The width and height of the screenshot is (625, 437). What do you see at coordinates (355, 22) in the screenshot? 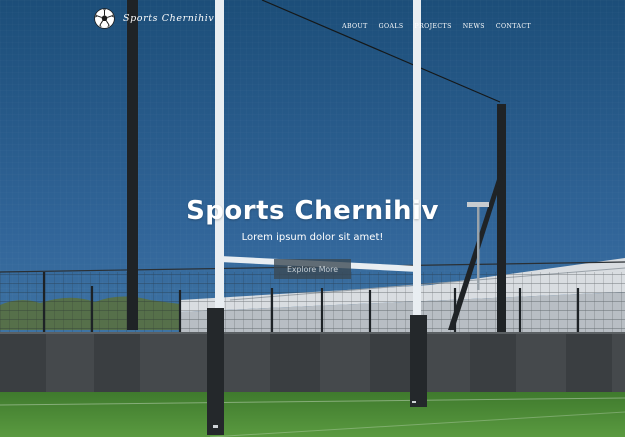
I see `menu-item-about: ABOUT` at bounding box center [355, 22].